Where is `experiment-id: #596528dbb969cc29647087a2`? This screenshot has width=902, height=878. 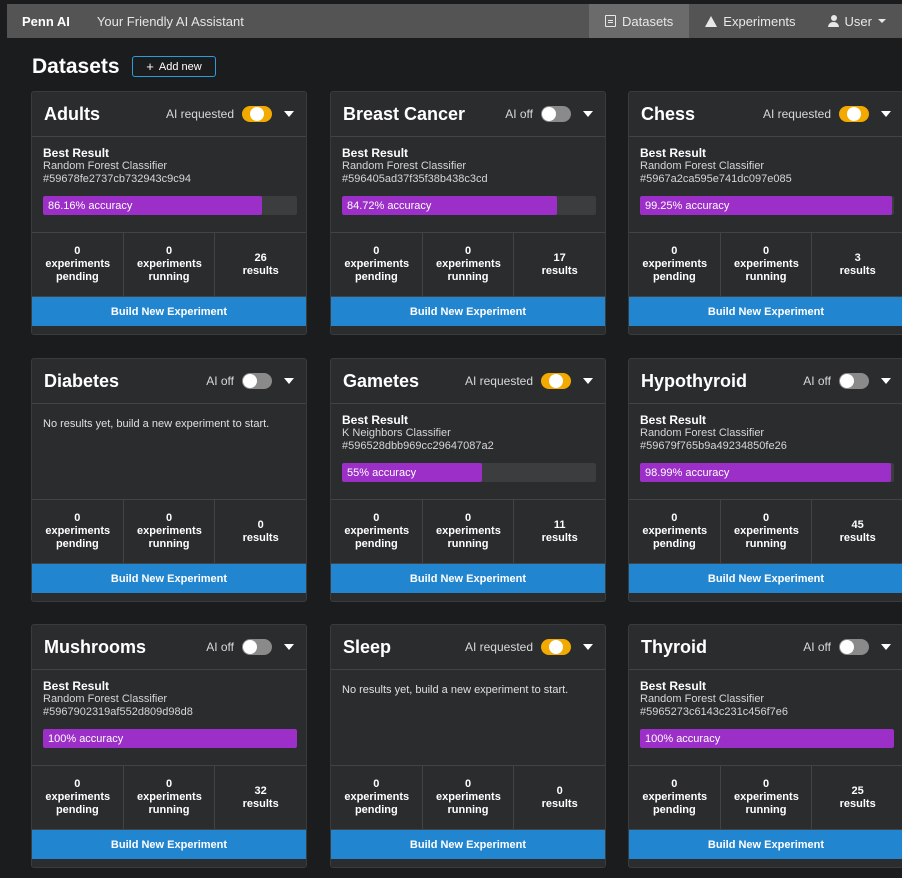
experiment-id: #596528dbb969cc29647087a2 is located at coordinates (468, 446).